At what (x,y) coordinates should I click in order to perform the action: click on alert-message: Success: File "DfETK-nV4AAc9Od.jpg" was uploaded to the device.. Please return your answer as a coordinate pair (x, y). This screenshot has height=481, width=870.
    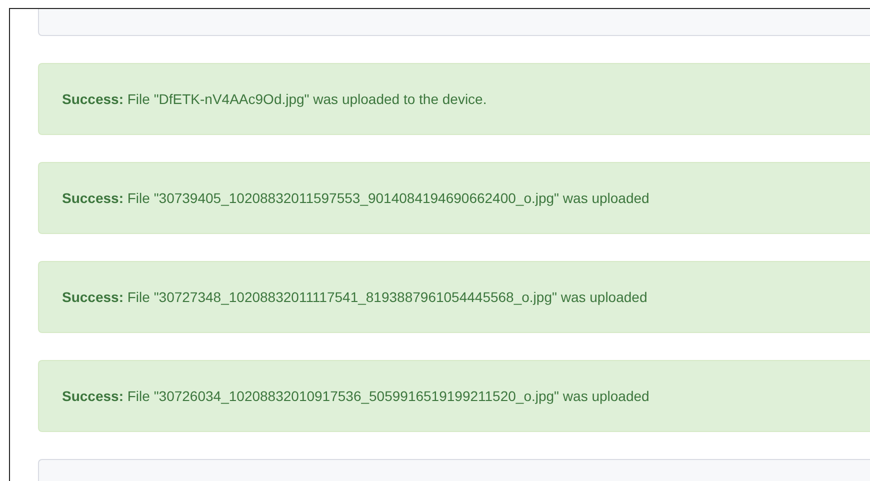
    Looking at the image, I should click on (274, 99).